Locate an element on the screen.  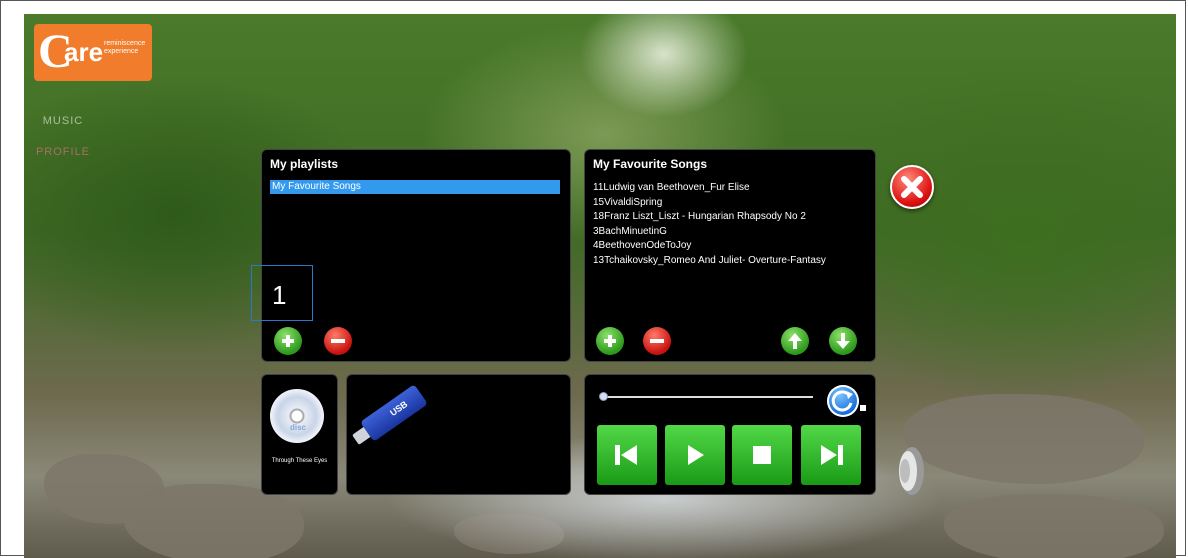
refresh-icon is located at coordinates (842, 401).